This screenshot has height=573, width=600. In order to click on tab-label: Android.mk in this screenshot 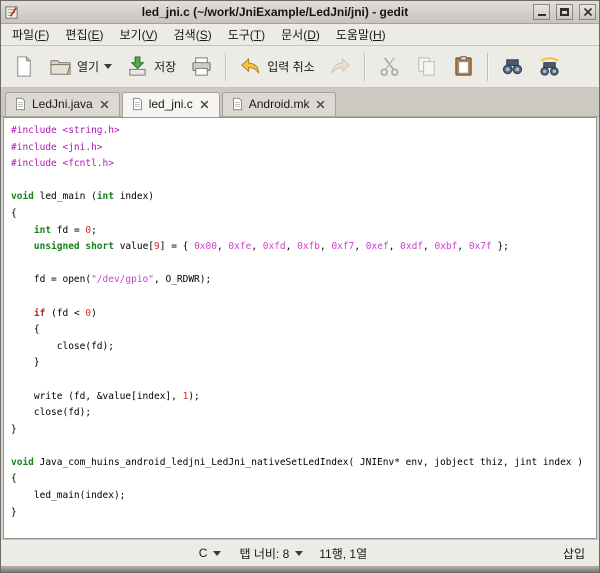, I will do `click(279, 104)`.